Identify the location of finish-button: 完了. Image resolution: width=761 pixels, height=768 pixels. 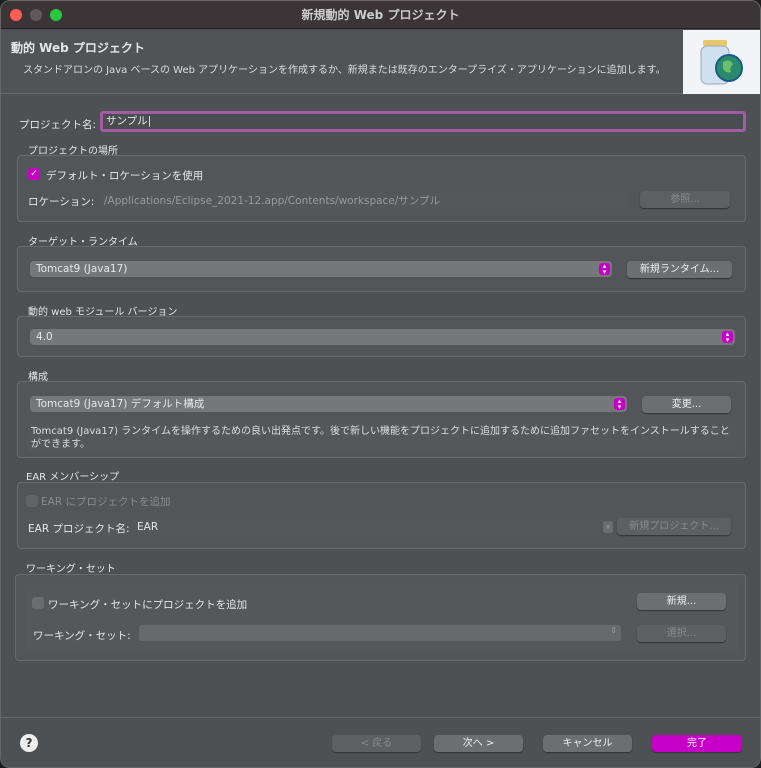
(697, 743).